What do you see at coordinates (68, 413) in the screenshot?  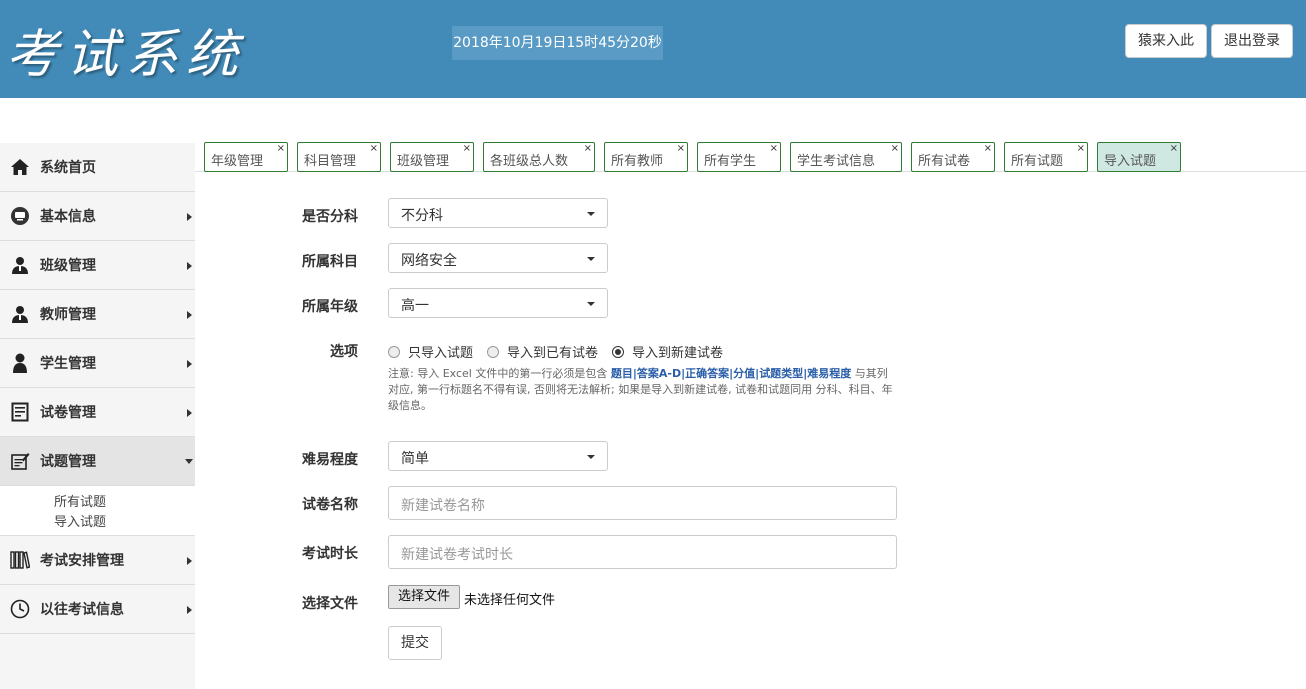 I see `sidebar-item-label: 试卷管理` at bounding box center [68, 413].